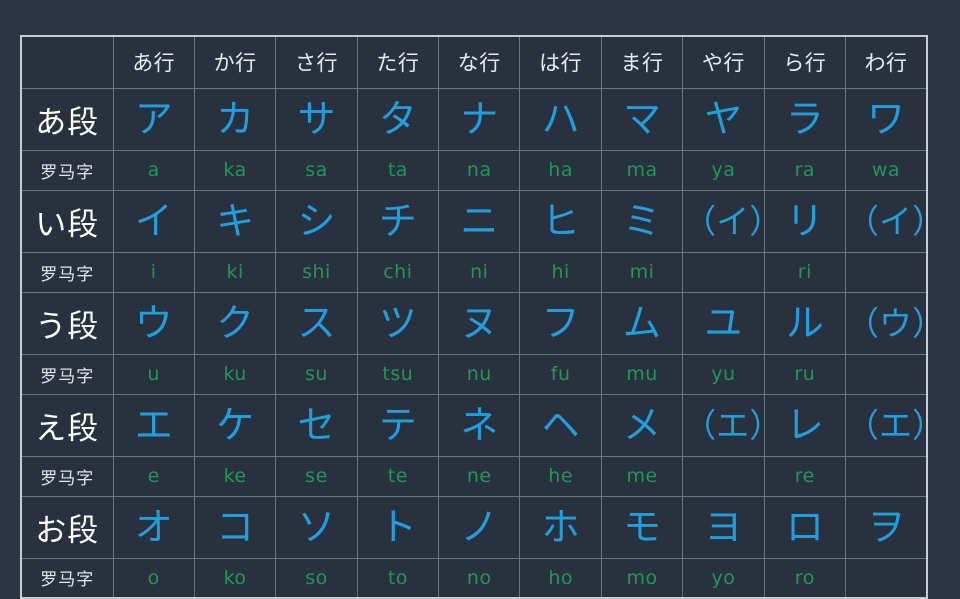 The image size is (960, 599). What do you see at coordinates (723, 62) in the screenshot?
I see `column-header-8: や行` at bounding box center [723, 62].